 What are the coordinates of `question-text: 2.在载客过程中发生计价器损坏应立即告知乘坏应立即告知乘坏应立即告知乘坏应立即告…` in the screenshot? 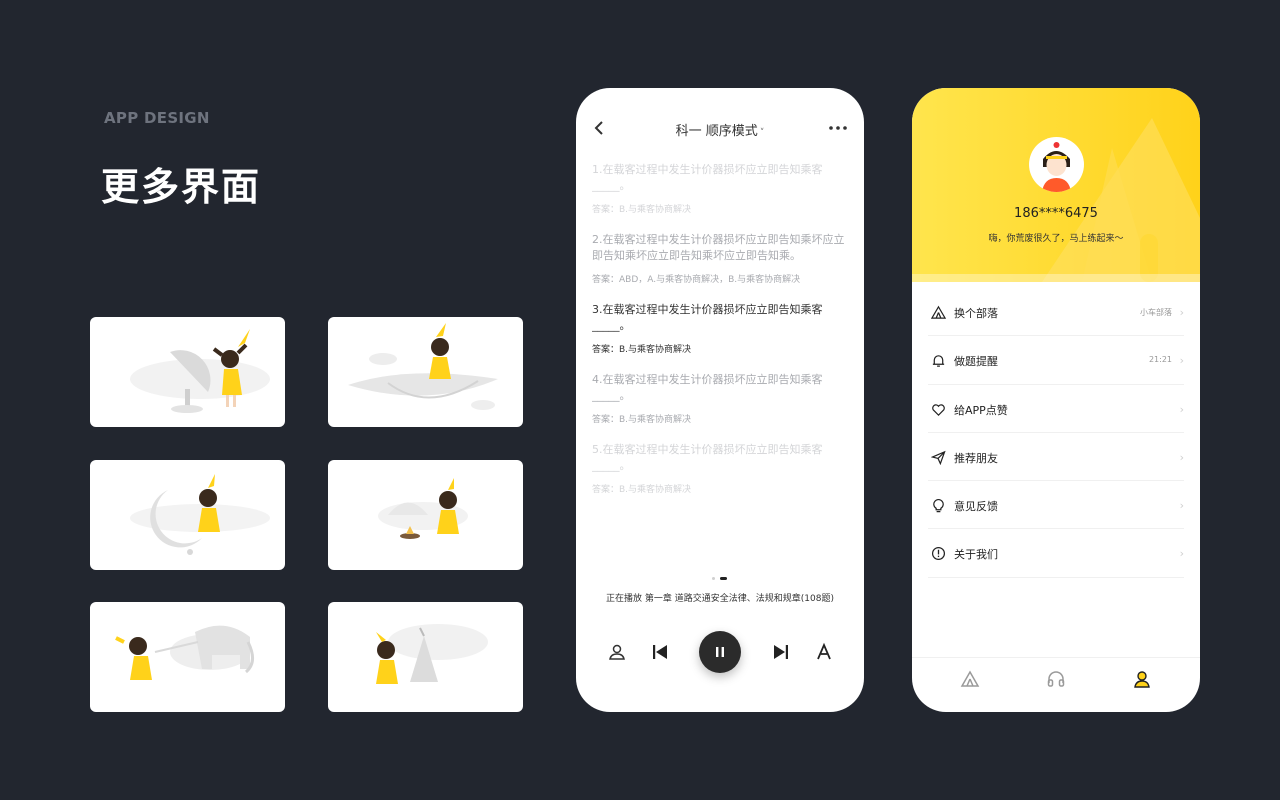 It's located at (718, 247).